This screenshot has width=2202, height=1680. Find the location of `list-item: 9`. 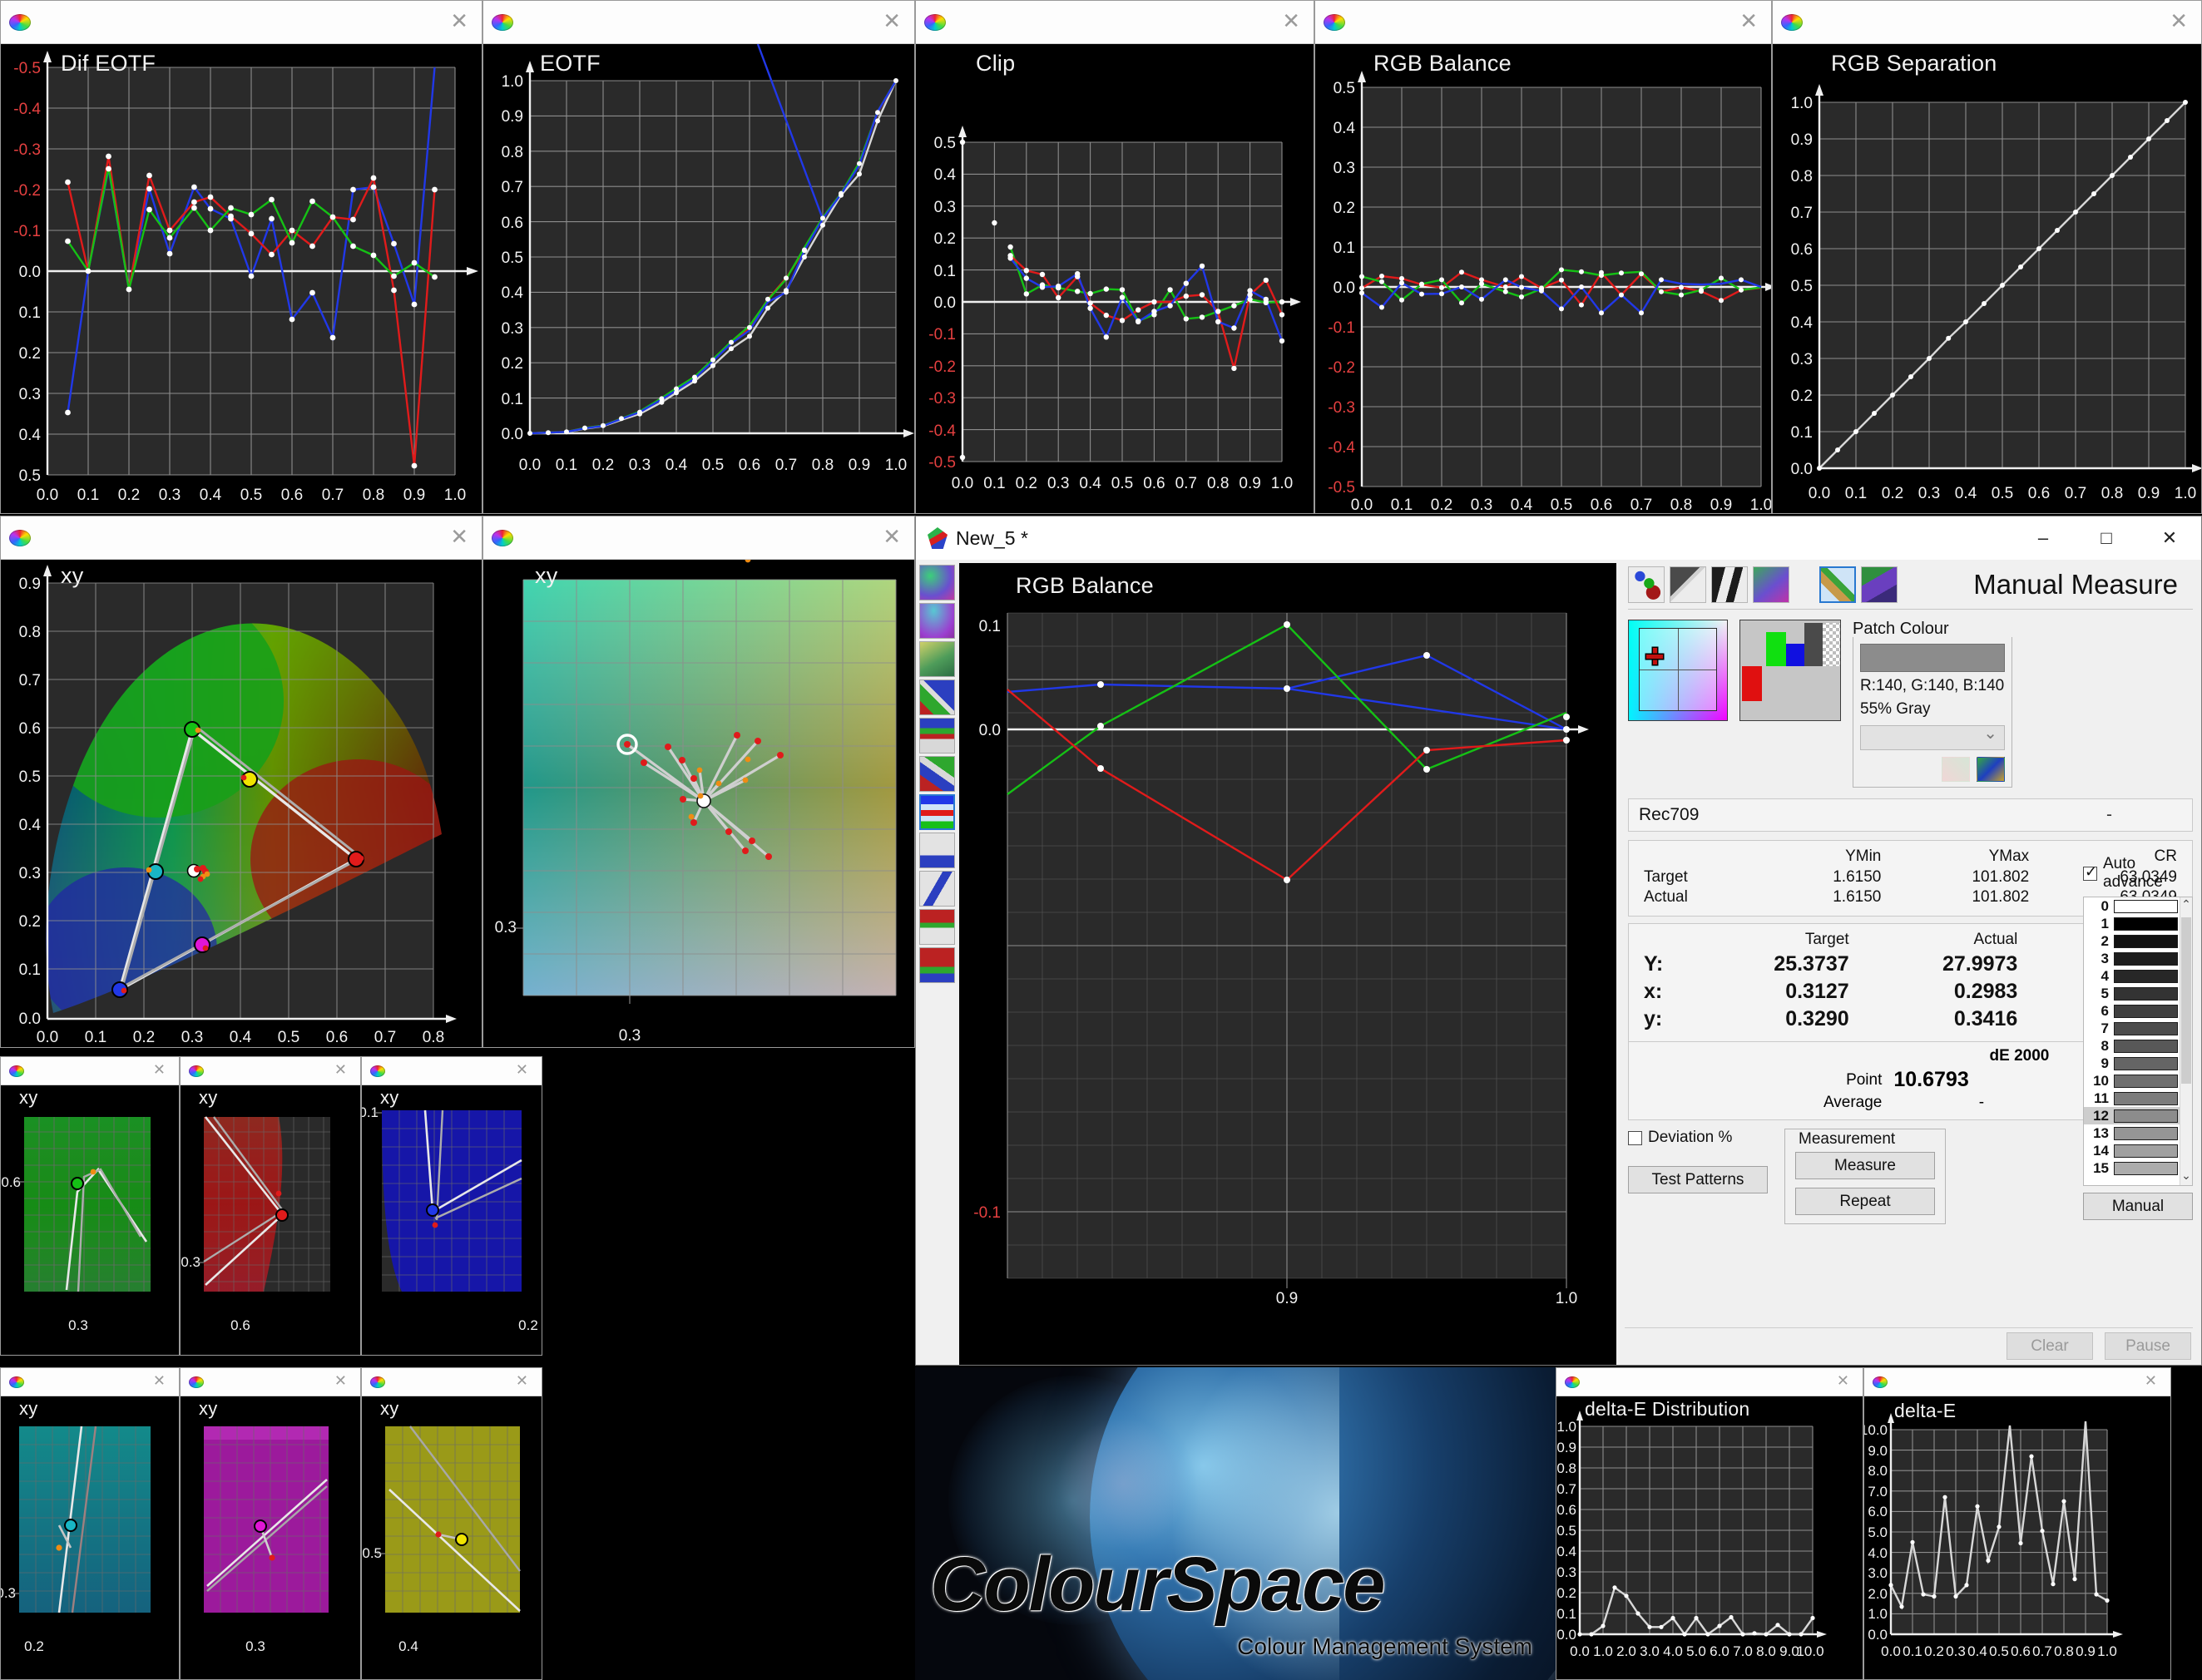

list-item: 9 is located at coordinates (2132, 1063).